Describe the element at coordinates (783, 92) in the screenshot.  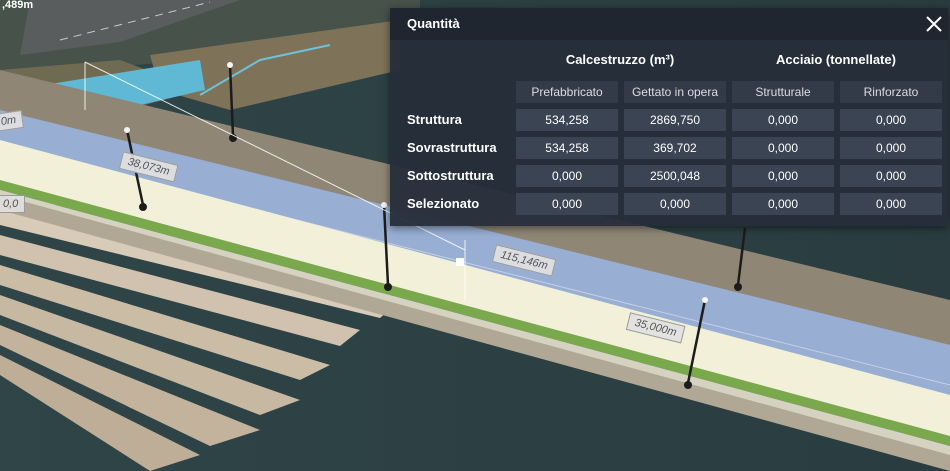
I see `column-header-strutturale: Strutturale` at that location.